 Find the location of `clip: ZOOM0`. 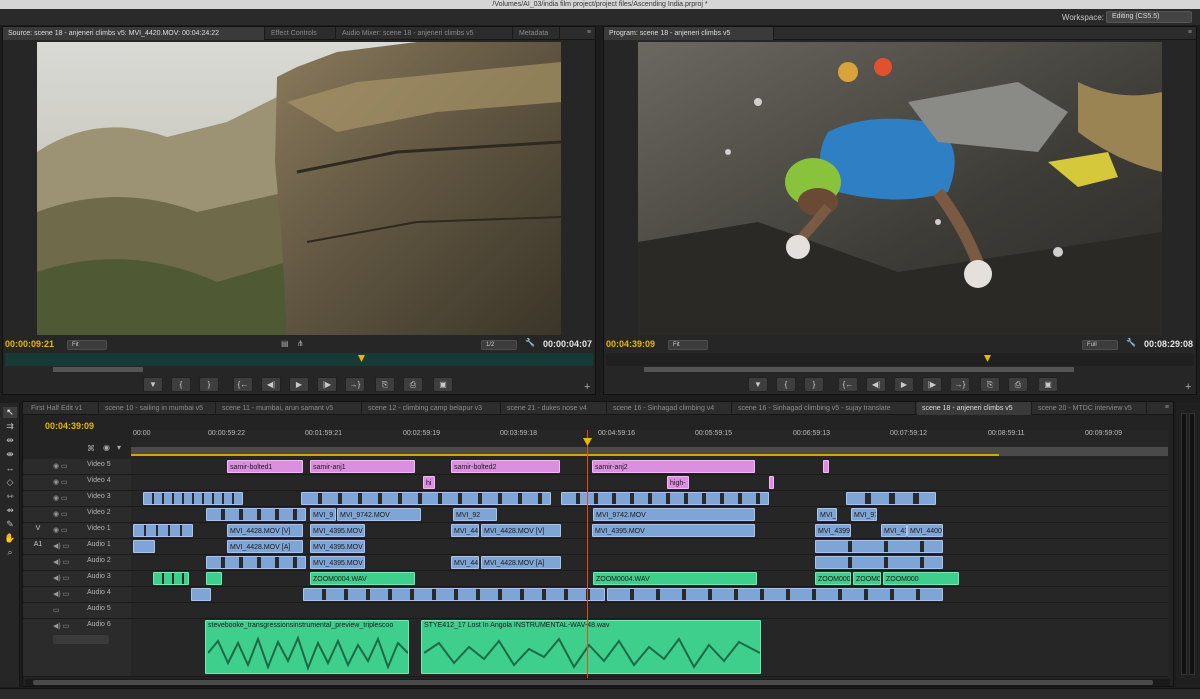

clip: ZOOM0 is located at coordinates (867, 578).